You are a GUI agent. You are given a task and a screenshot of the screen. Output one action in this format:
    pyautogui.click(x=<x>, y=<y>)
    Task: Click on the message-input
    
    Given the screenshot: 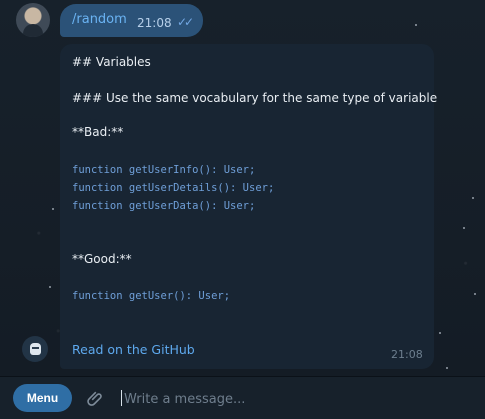 What is the action you would take?
    pyautogui.click(x=294, y=399)
    